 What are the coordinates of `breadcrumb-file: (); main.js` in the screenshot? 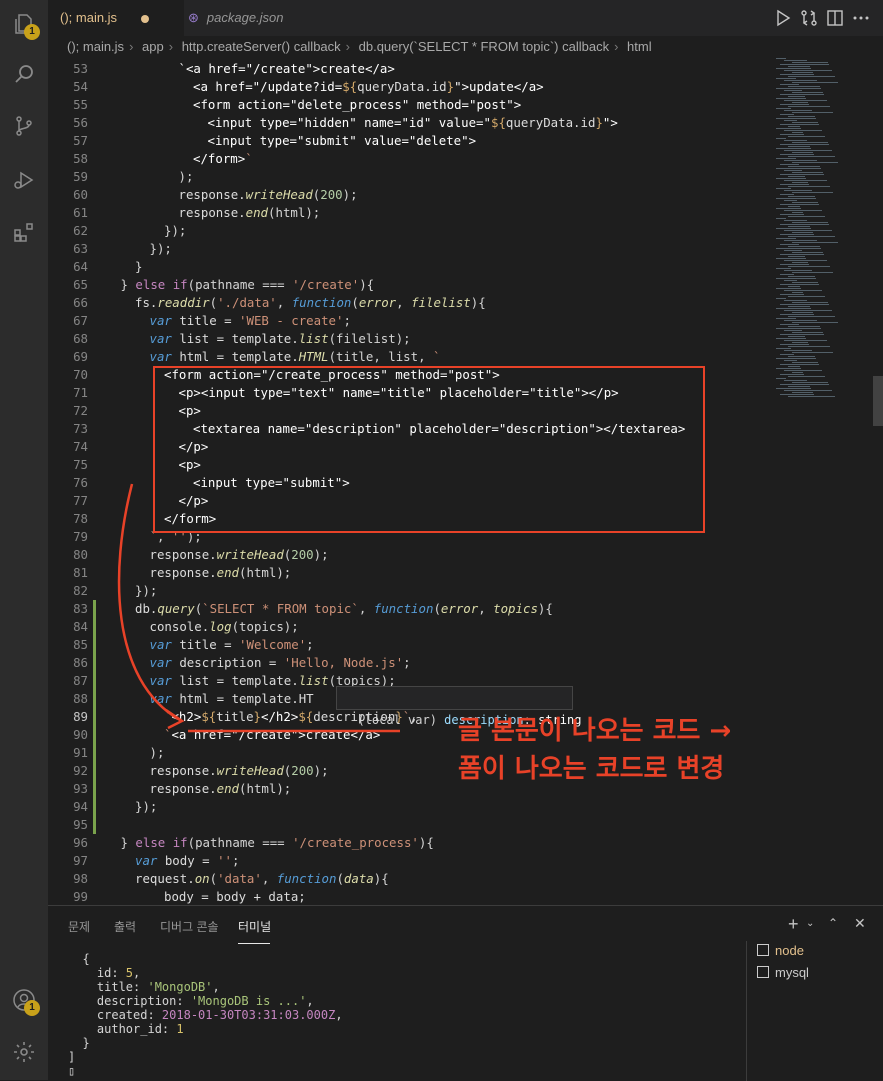 It's located at (95, 46).